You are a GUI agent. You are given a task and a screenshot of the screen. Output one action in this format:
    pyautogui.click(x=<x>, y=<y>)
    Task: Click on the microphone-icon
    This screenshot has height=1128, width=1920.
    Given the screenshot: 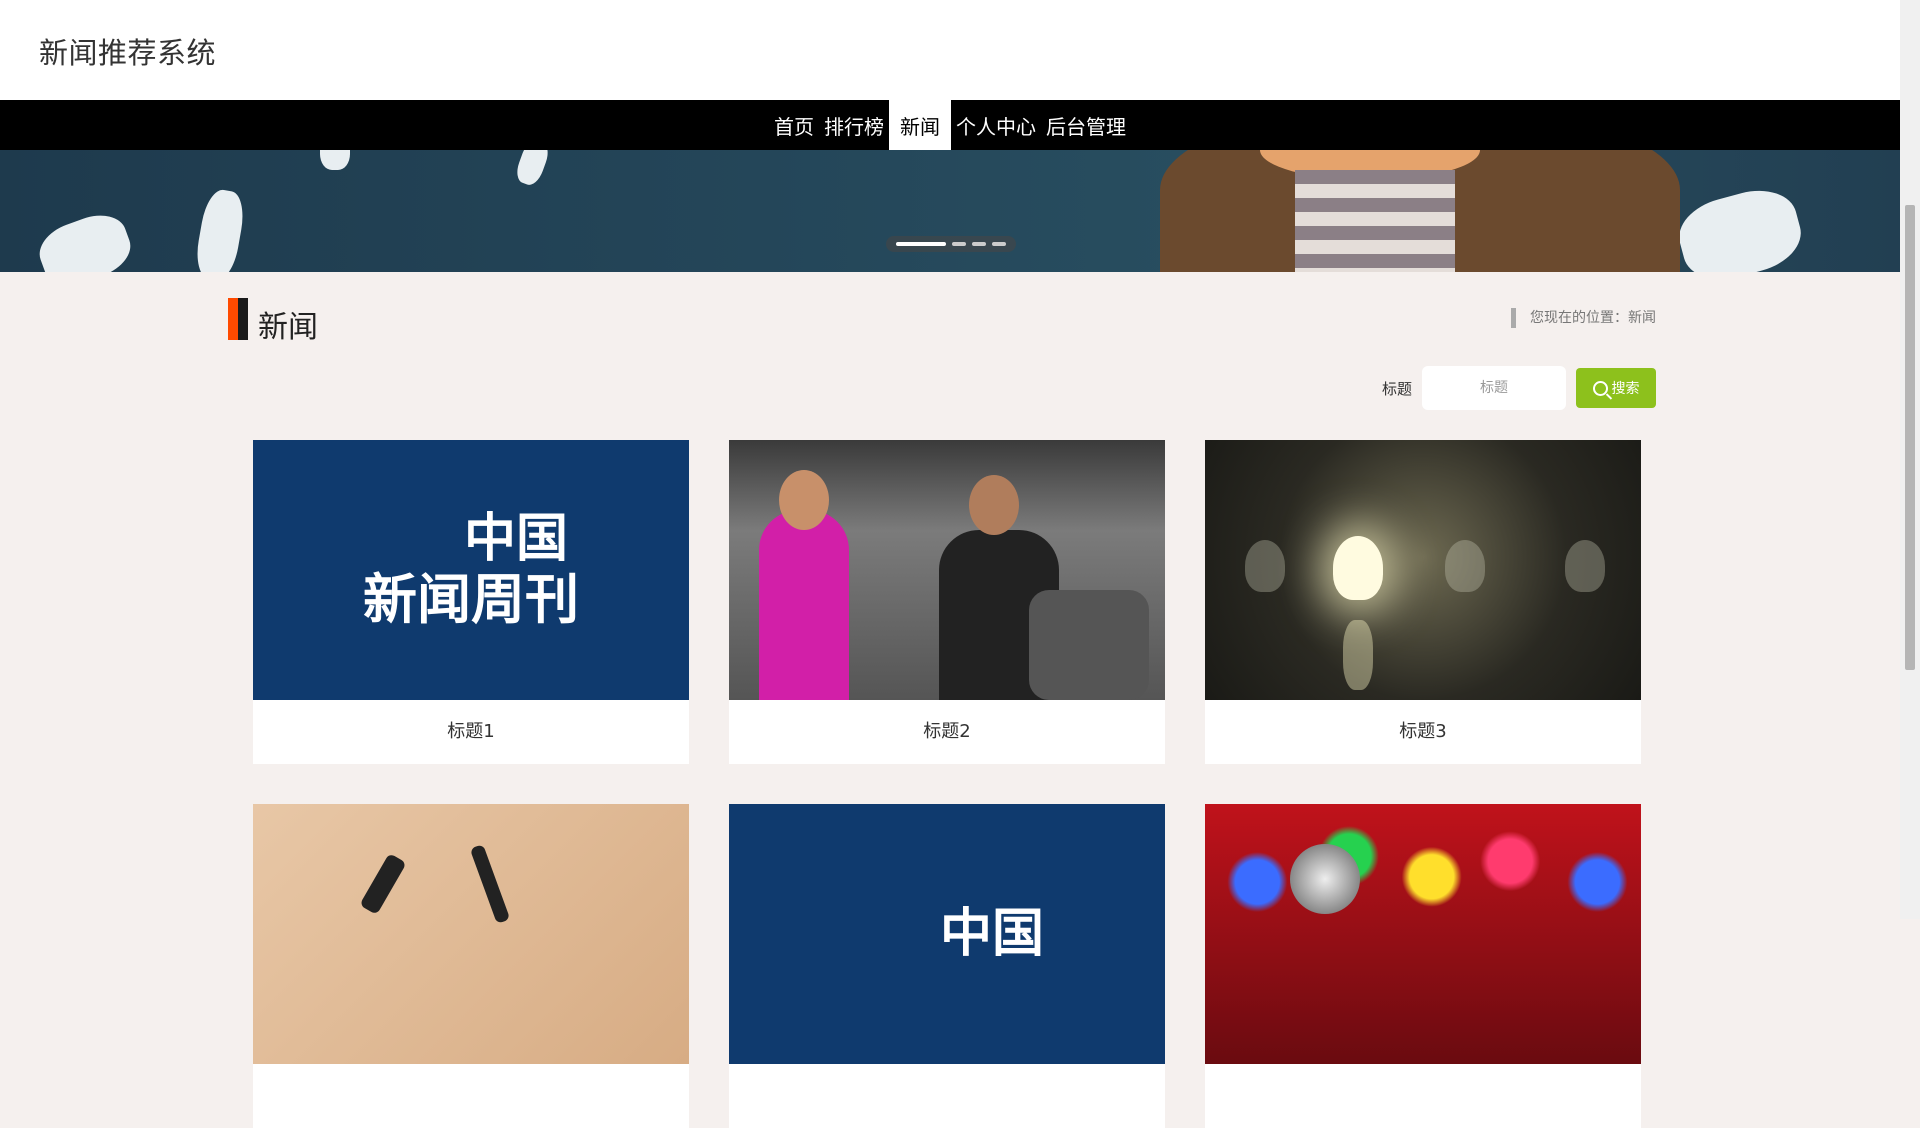 What is the action you would take?
    pyautogui.click(x=1325, y=879)
    